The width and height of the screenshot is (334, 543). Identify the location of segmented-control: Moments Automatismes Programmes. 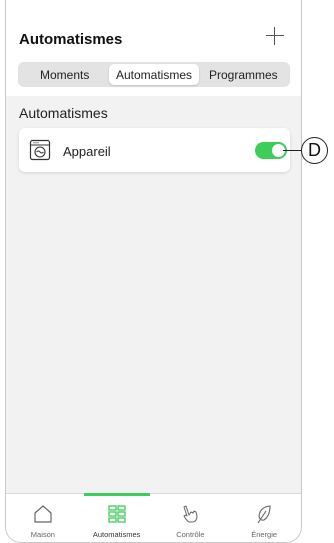
(154, 74).